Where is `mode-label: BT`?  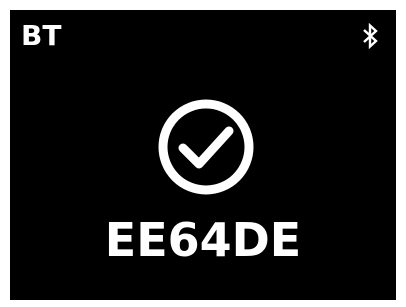 mode-label: BT is located at coordinates (41, 35).